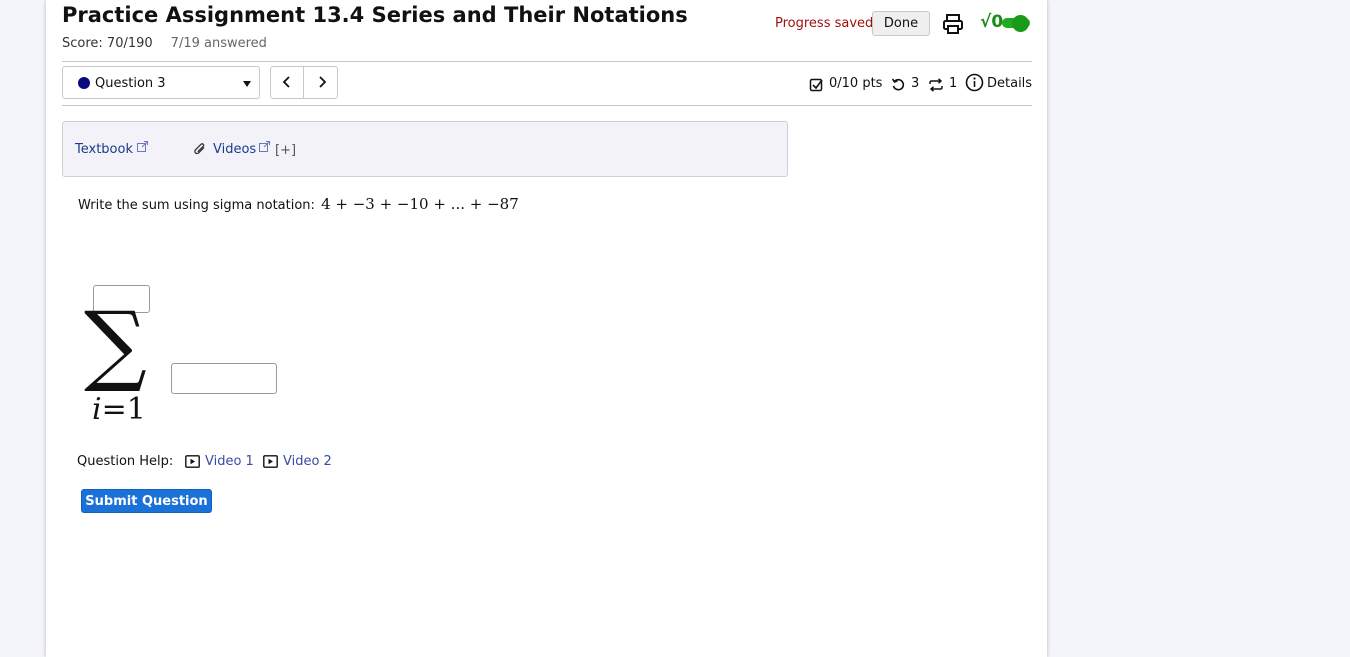 The height and width of the screenshot is (657, 1350). I want to click on resources-panel: Textbook Videos [+], so click(425, 149).